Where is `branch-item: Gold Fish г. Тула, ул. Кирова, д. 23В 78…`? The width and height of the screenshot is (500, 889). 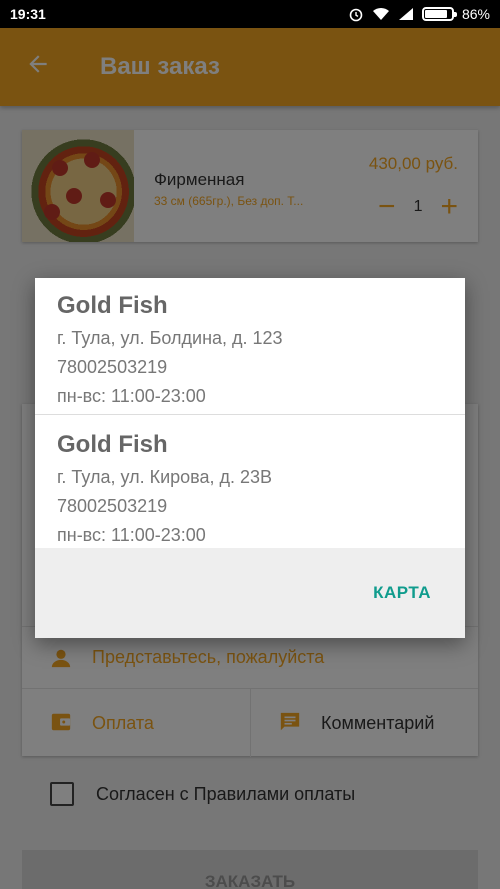
branch-item: Gold Fish г. Тула, ул. Кирова, д. 23В 78… is located at coordinates (250, 481).